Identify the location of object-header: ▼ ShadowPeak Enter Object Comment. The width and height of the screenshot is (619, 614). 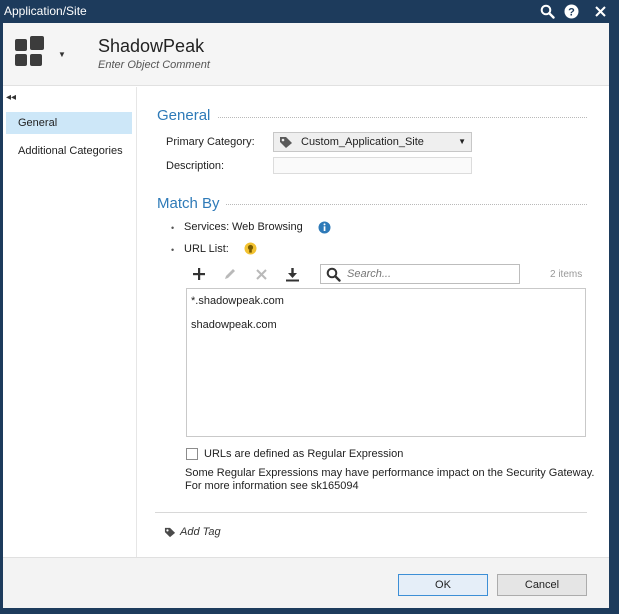
(306, 54).